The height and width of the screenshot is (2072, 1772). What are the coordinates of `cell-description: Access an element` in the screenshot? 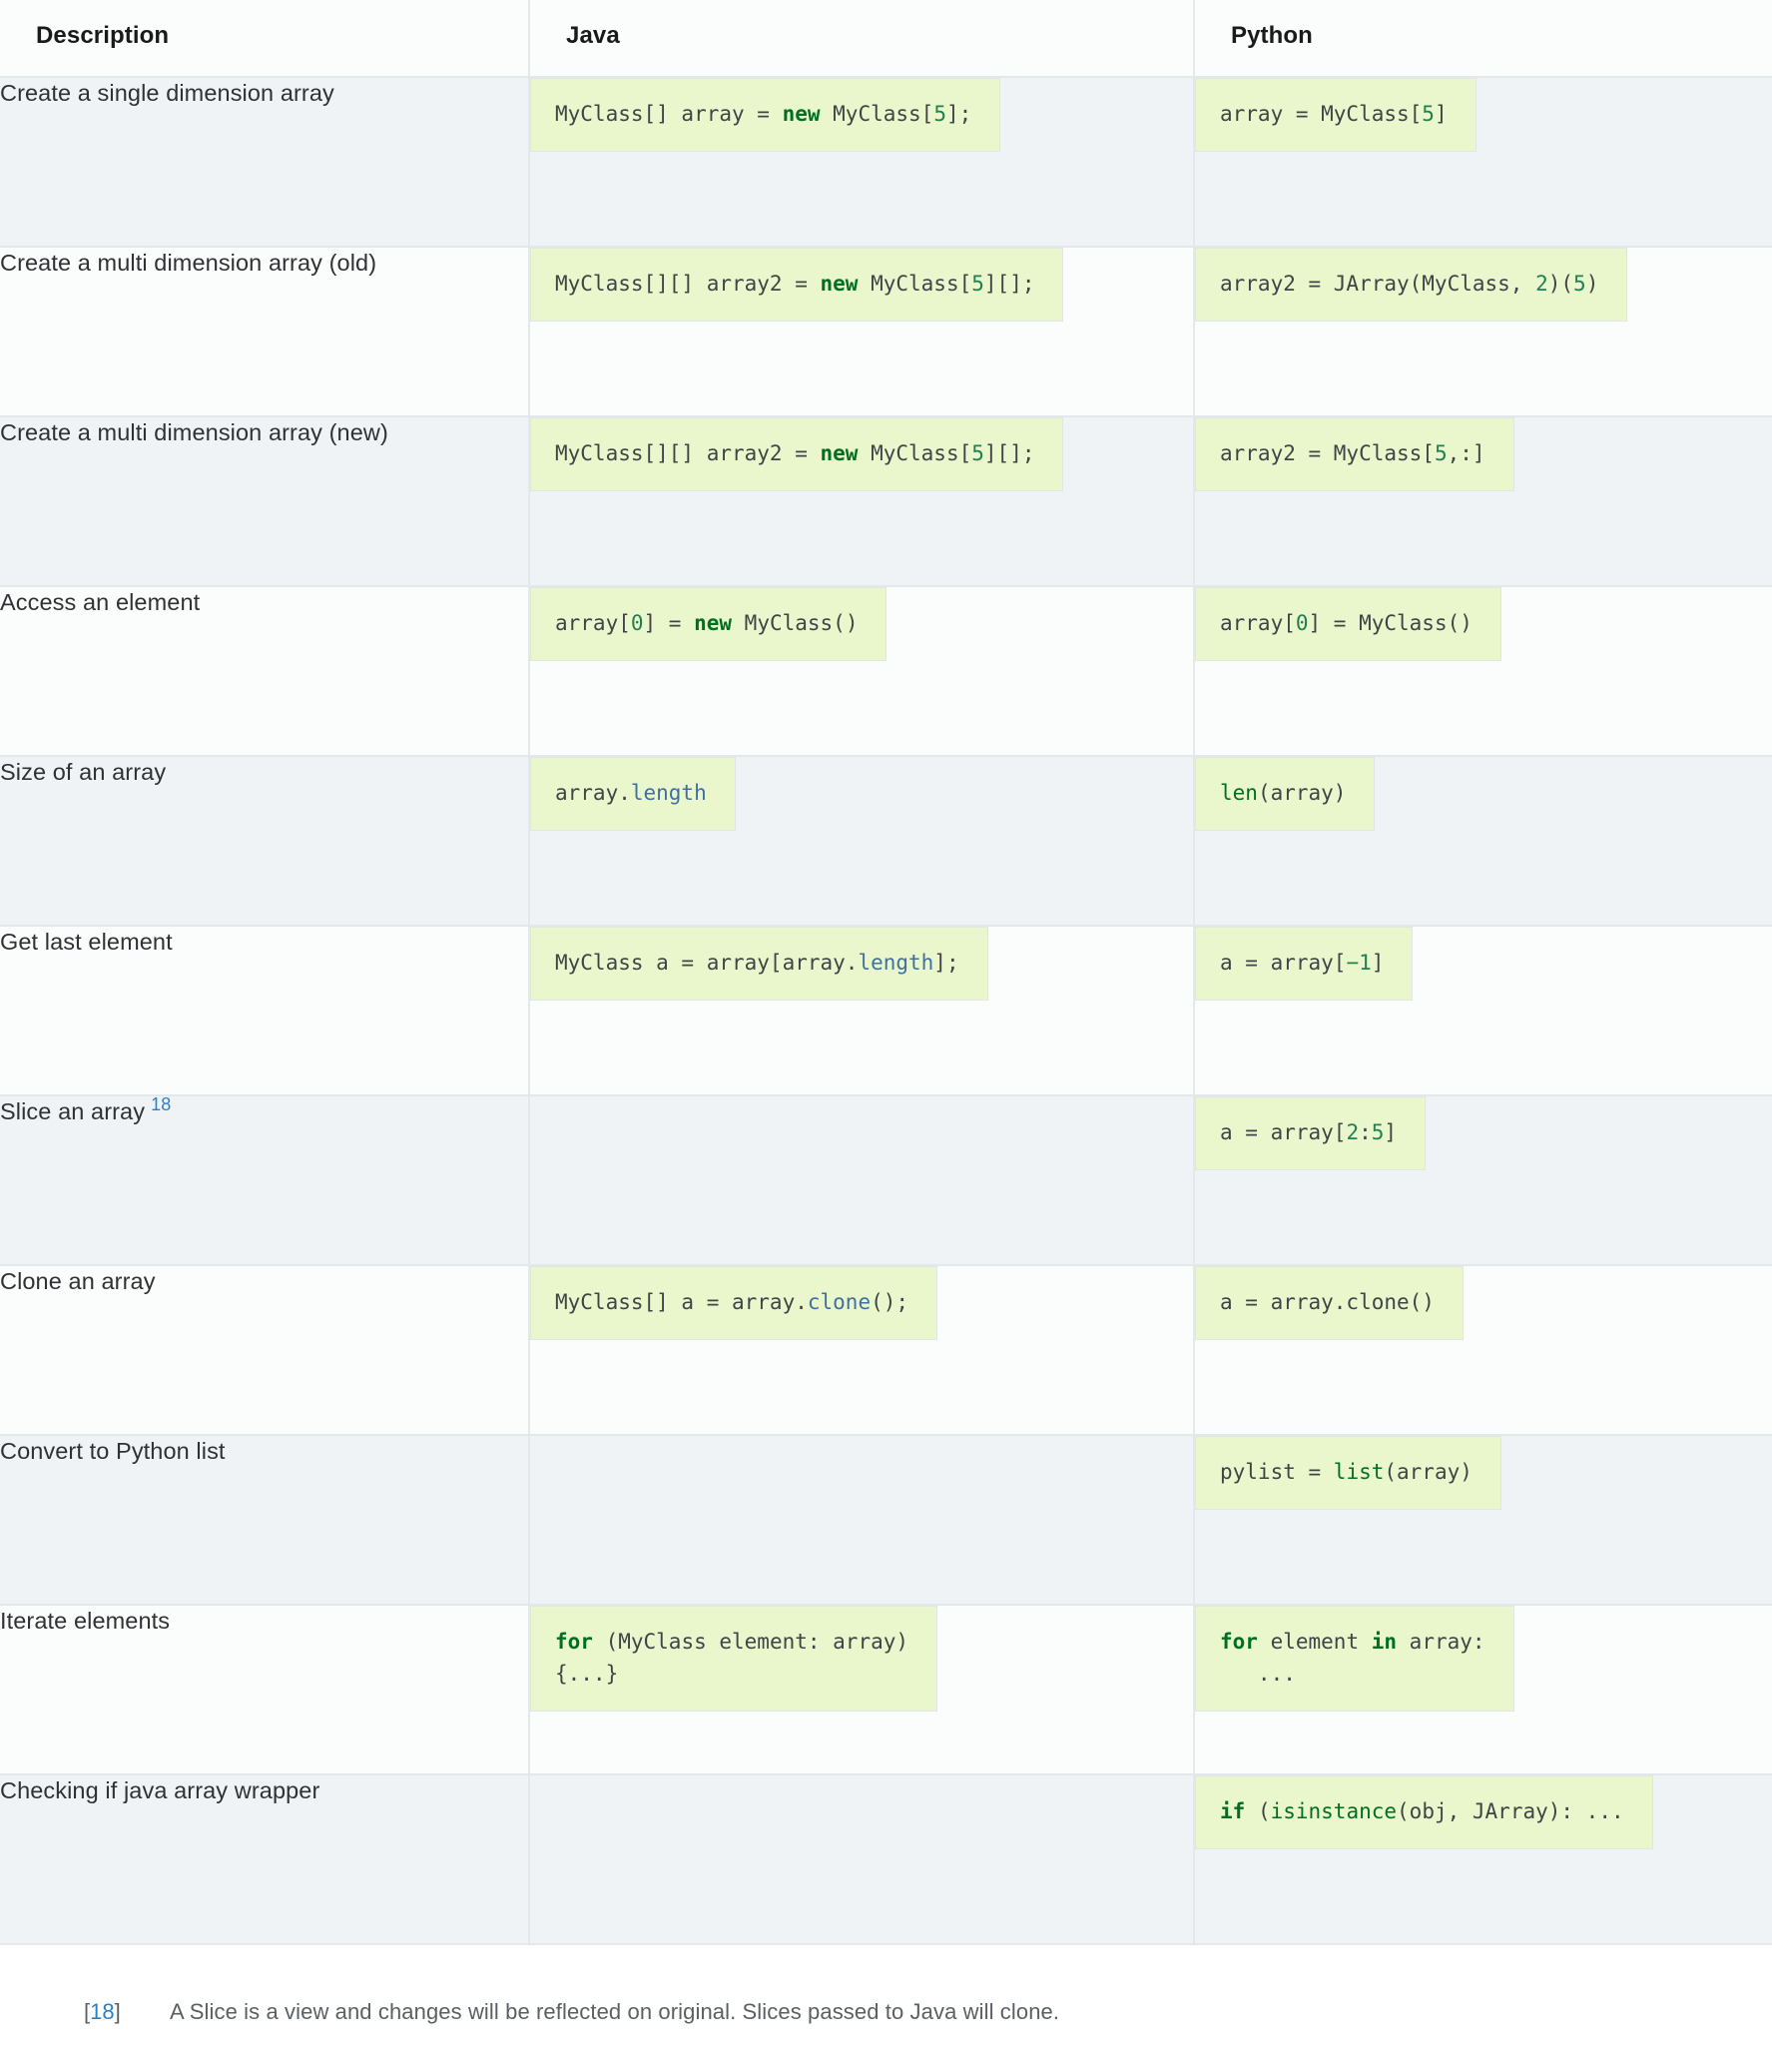 It's located at (265, 672).